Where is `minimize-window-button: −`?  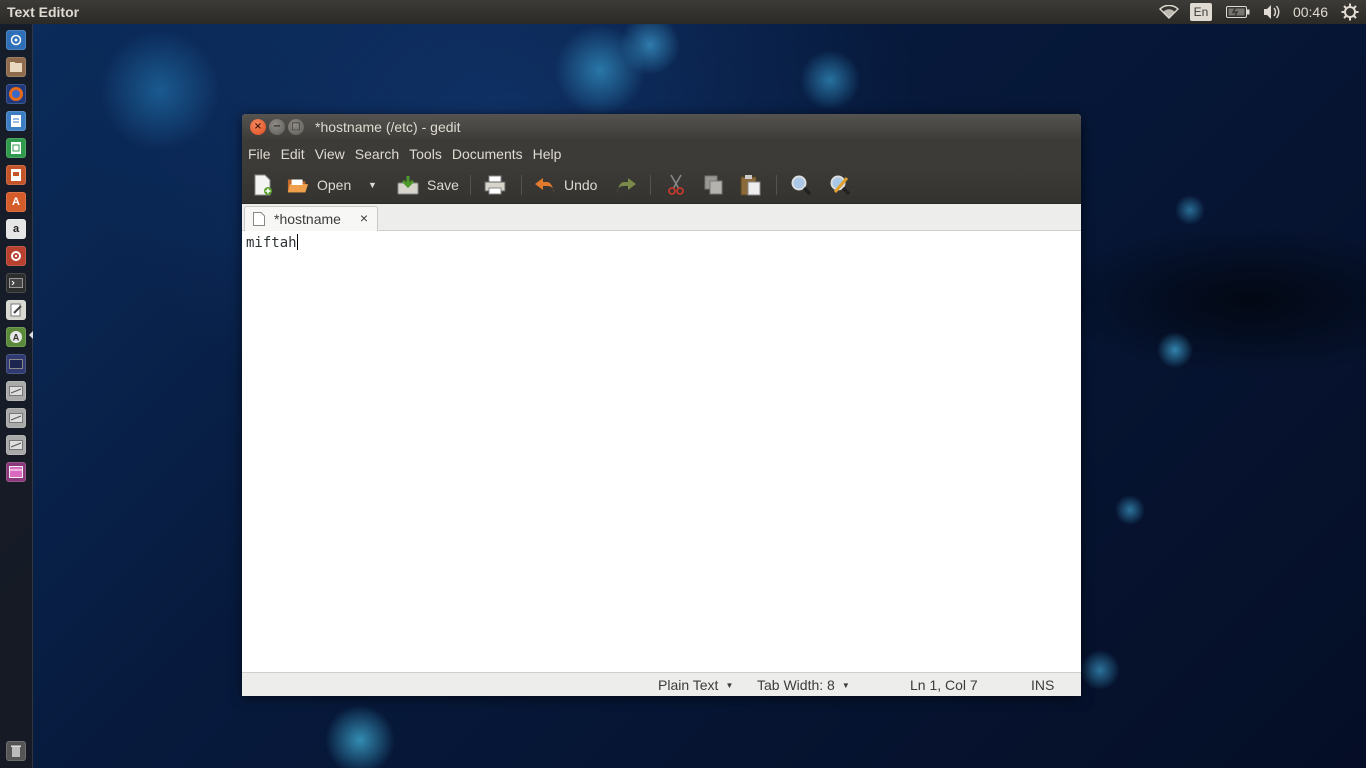
minimize-window-button: − is located at coordinates (277, 127).